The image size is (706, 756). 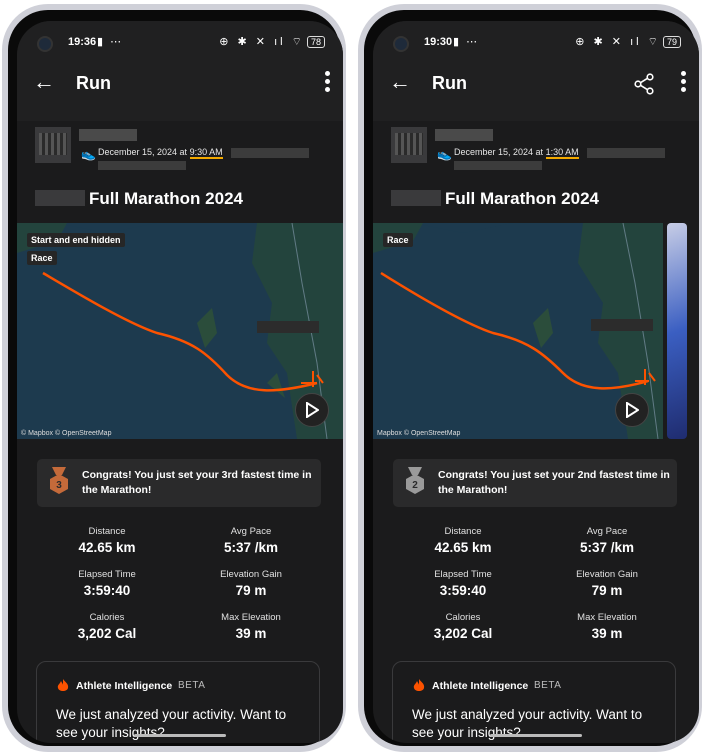 I want to click on activity-start-time: 9:30 AM, so click(x=206, y=153).